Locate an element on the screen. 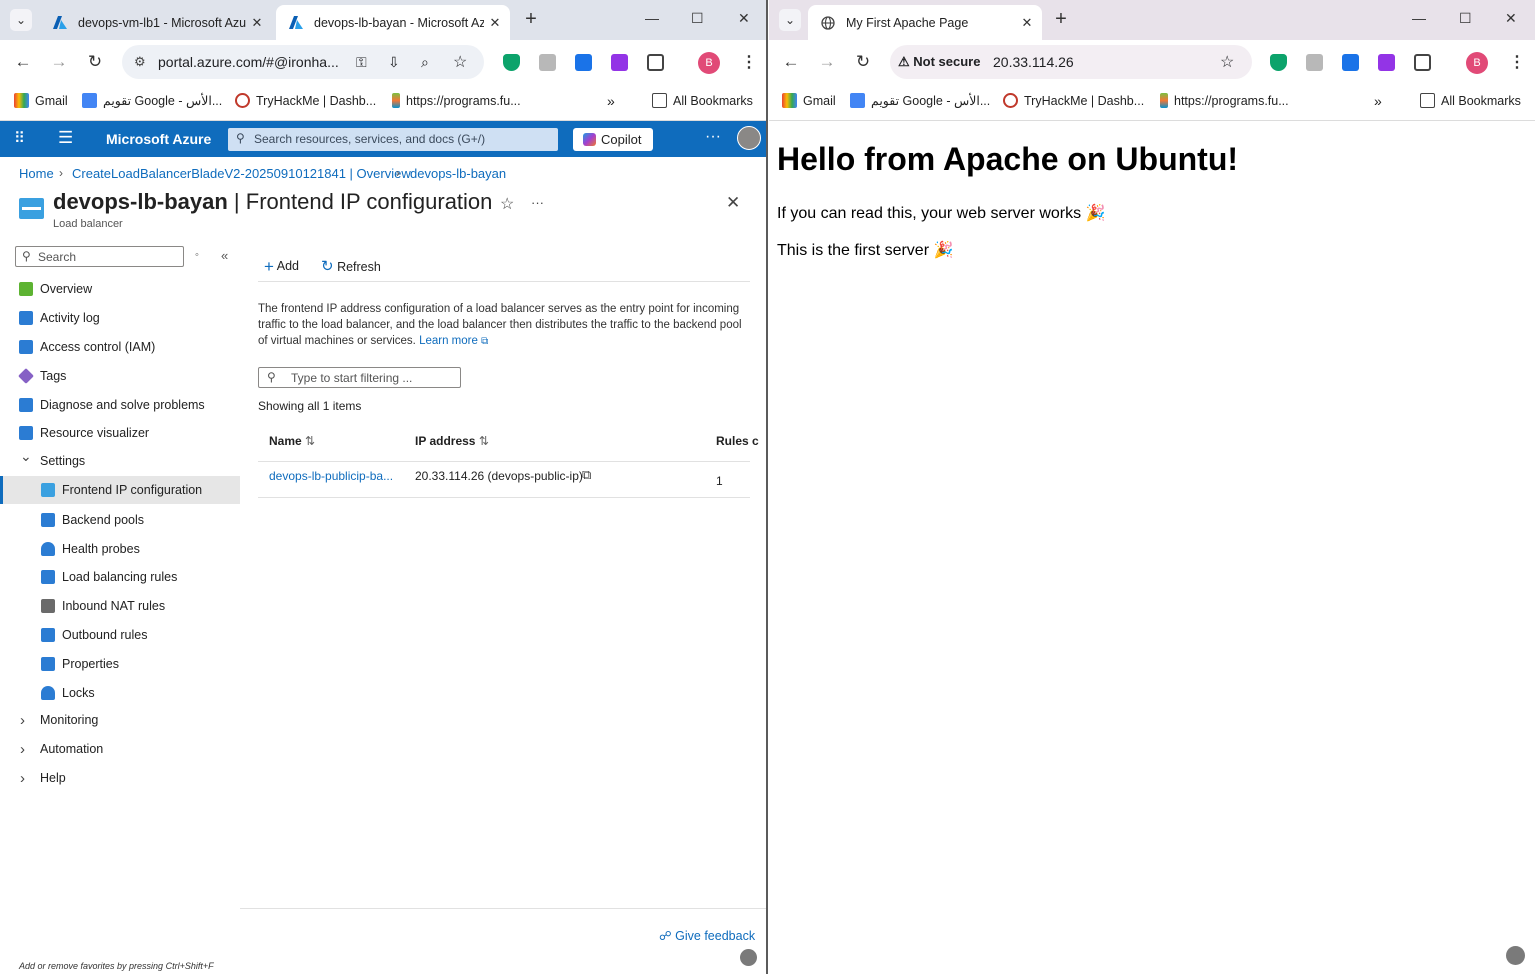 This screenshot has height=974, width=1535. account-avatar is located at coordinates (749, 138).